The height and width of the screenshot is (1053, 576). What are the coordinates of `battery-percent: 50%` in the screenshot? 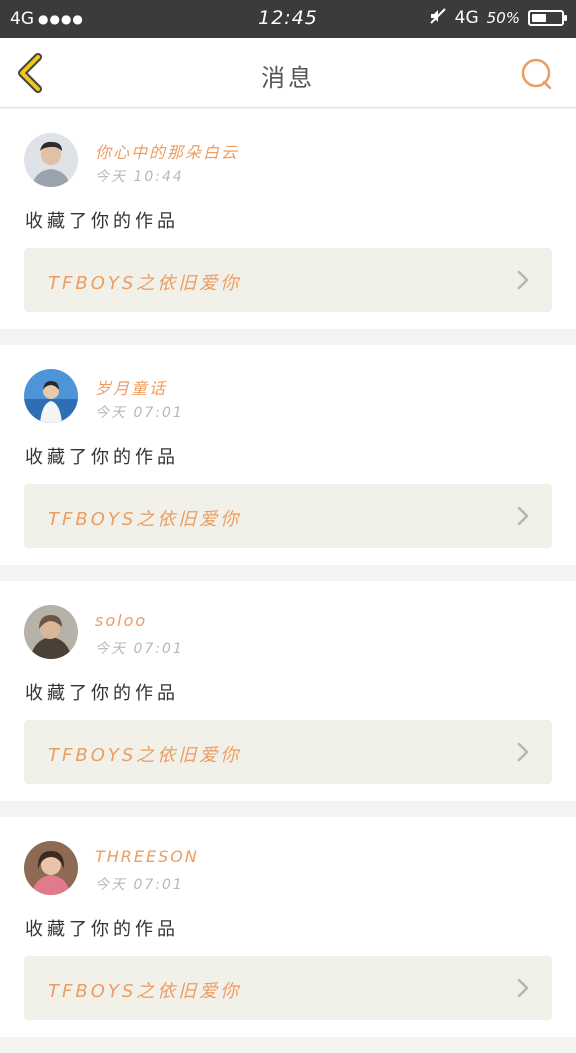 It's located at (503, 18).